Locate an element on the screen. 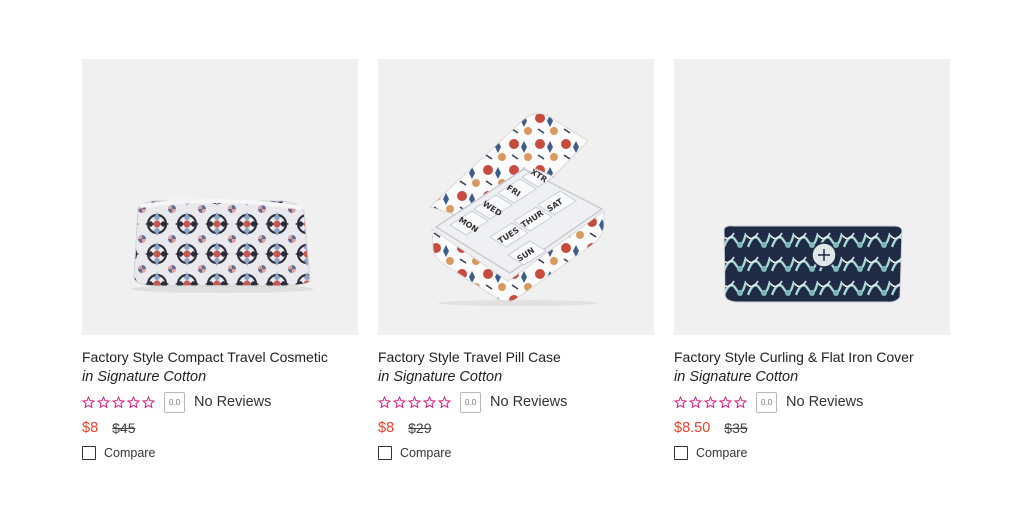  price-row: $8 $45 is located at coordinates (220, 428).